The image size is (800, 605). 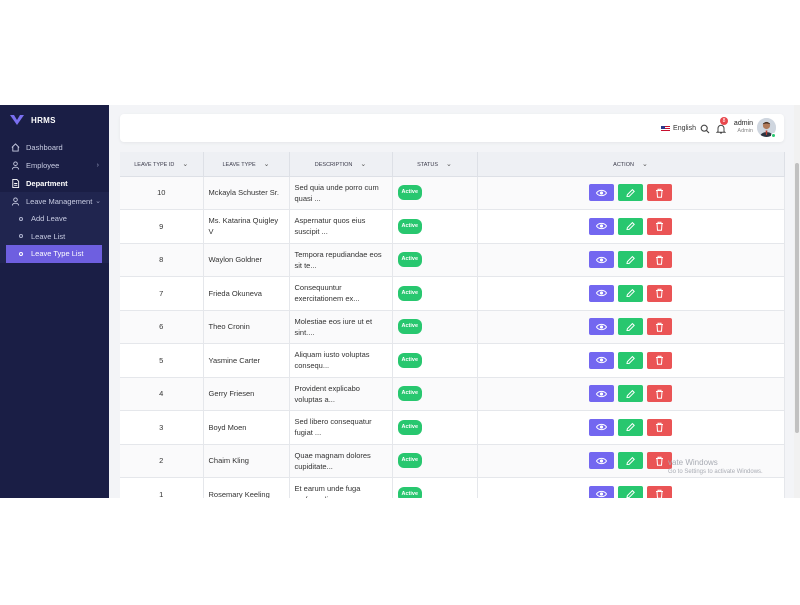 What do you see at coordinates (631, 164) in the screenshot?
I see `column-header-action: ACTION ⌄` at bounding box center [631, 164].